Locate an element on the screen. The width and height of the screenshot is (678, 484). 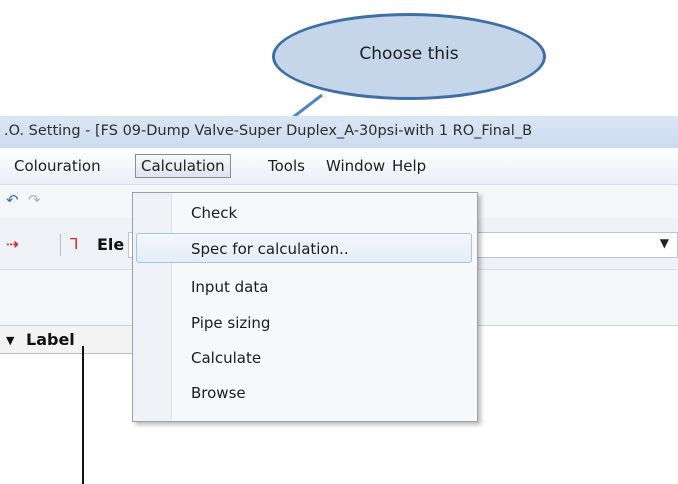
menu-item-pipe-sizing: Pipe sizing is located at coordinates (304, 322).